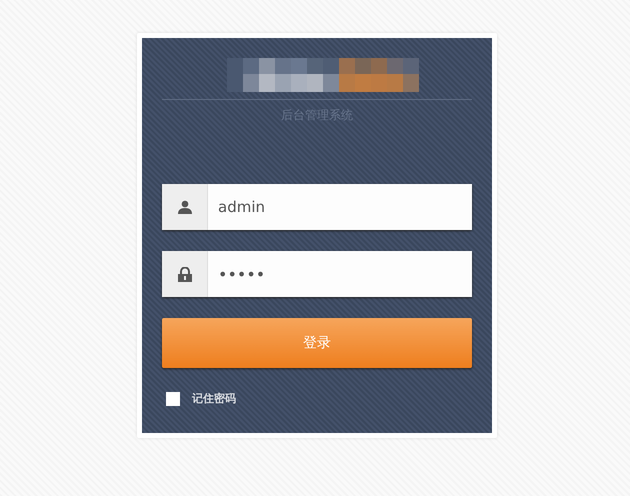 The height and width of the screenshot is (496, 630). I want to click on lock-icon, so click(185, 274).